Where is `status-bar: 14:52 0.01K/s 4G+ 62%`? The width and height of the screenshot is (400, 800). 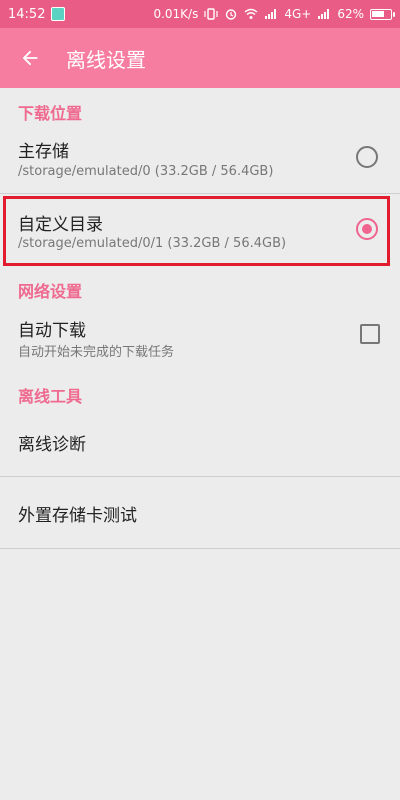 status-bar: 14:52 0.01K/s 4G+ 62% is located at coordinates (200, 14).